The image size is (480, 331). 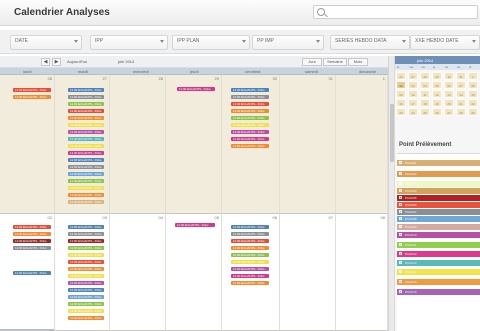 I want to click on mini-day: 09, so click(x=401, y=94).